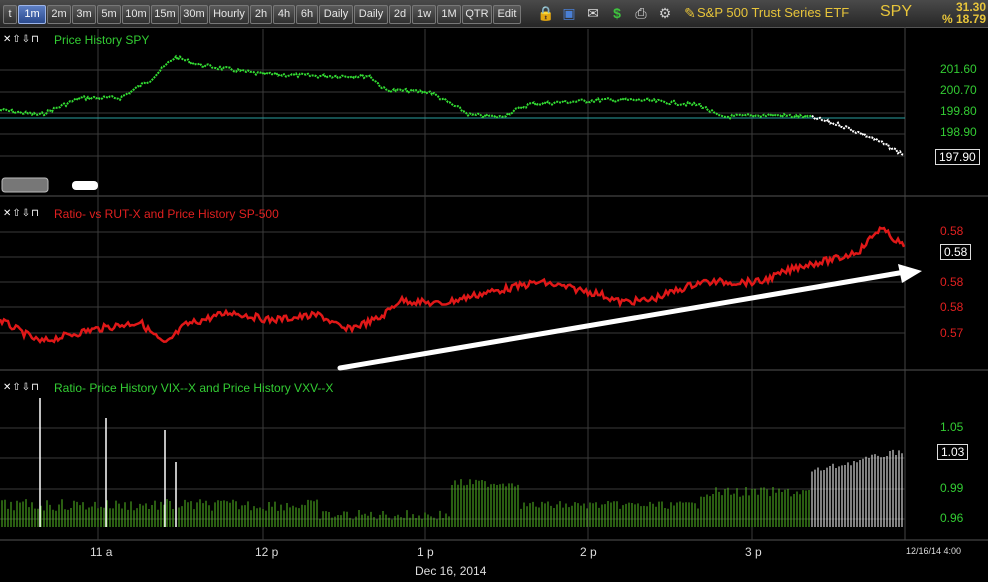 The image size is (988, 582). I want to click on interval-button-1: 1m, so click(32, 14).